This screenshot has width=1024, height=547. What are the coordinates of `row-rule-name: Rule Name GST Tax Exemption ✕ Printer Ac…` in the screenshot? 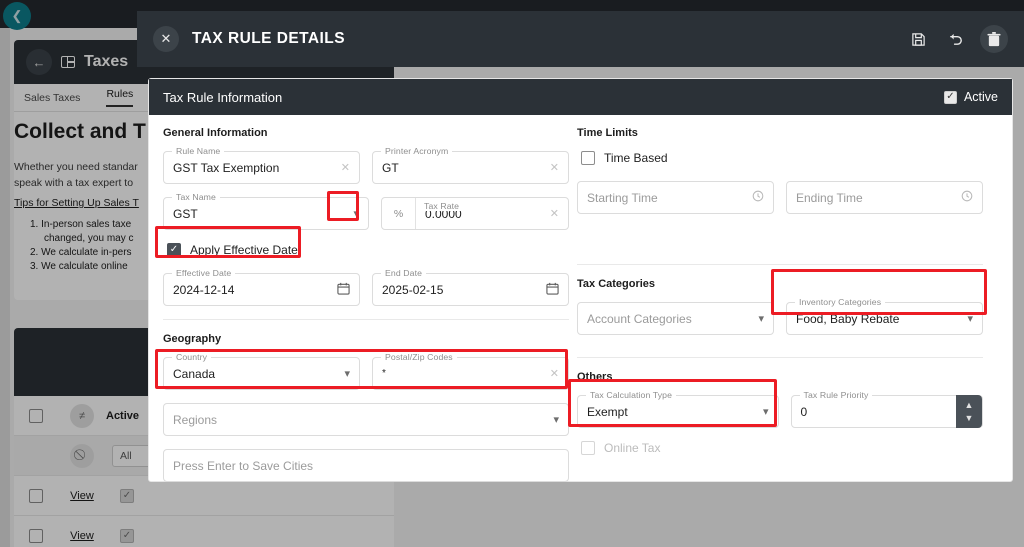 It's located at (366, 165).